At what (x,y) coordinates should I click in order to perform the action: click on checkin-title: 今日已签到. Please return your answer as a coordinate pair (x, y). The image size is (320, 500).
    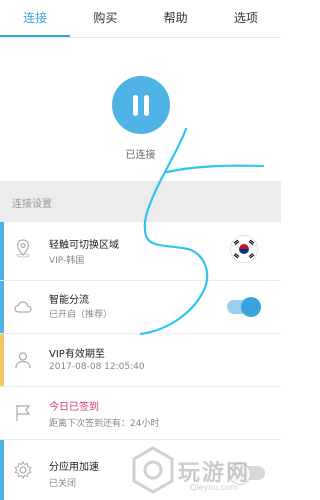
    Looking at the image, I should click on (74, 407).